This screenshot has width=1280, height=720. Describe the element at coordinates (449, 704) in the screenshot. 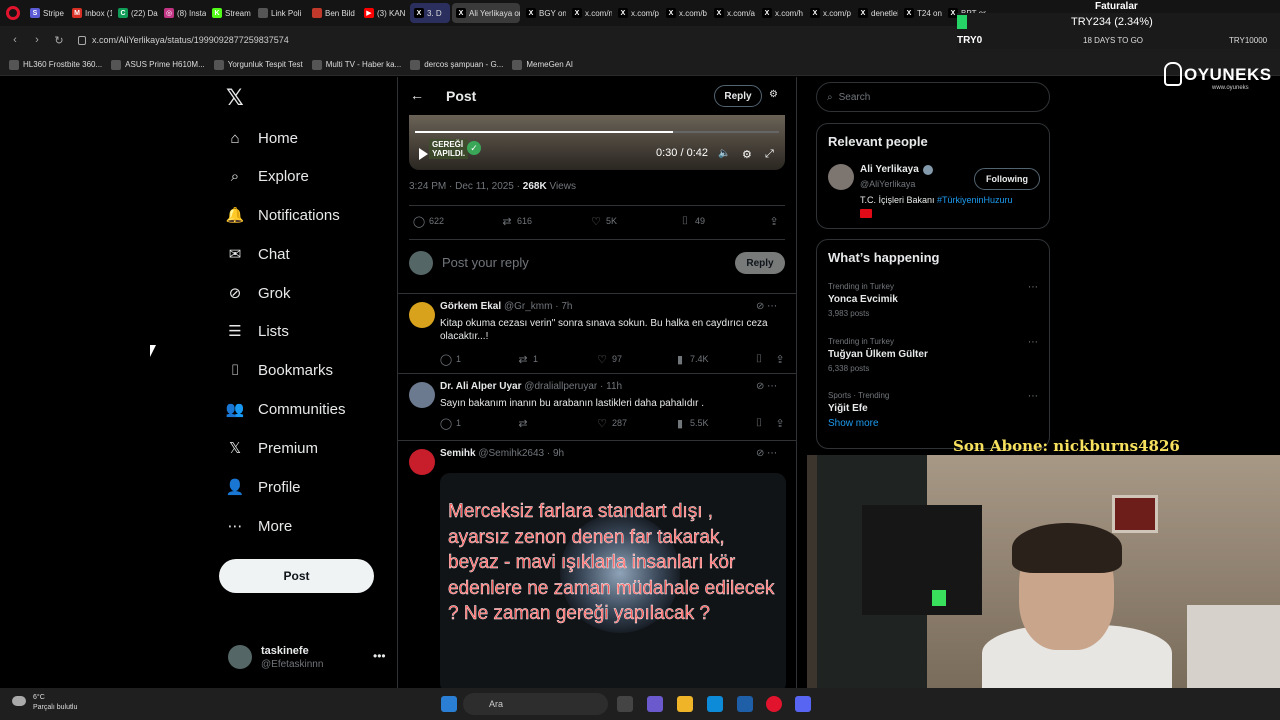

I see `windows-start-icon` at that location.